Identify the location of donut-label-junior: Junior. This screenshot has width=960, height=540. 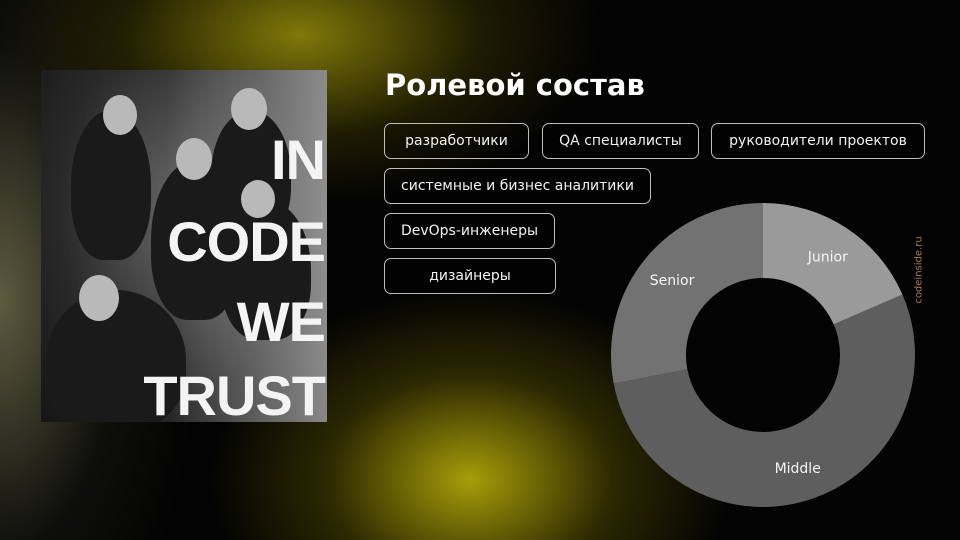
(827, 257).